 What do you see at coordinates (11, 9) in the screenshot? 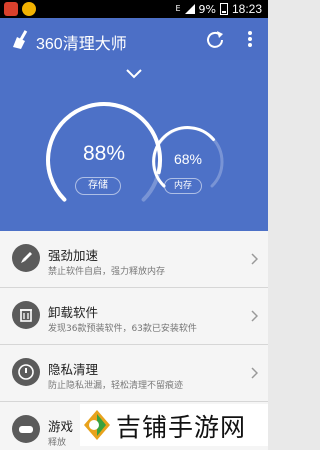
I see `app-notification-icon` at bounding box center [11, 9].